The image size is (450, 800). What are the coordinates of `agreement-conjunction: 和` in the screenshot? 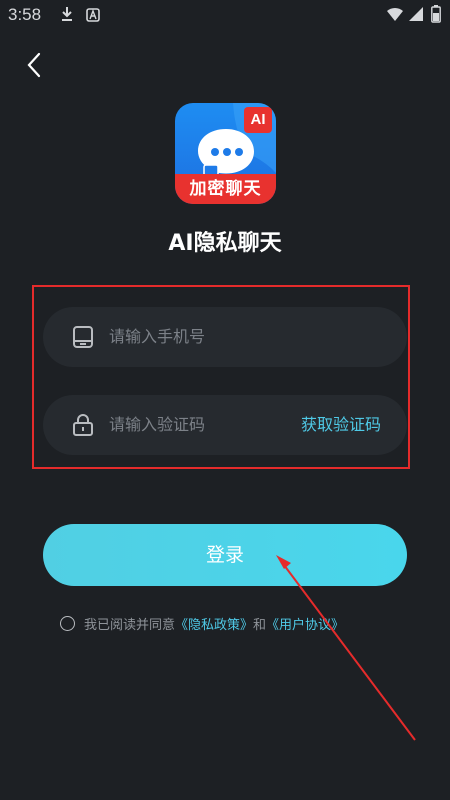 It's located at (260, 625).